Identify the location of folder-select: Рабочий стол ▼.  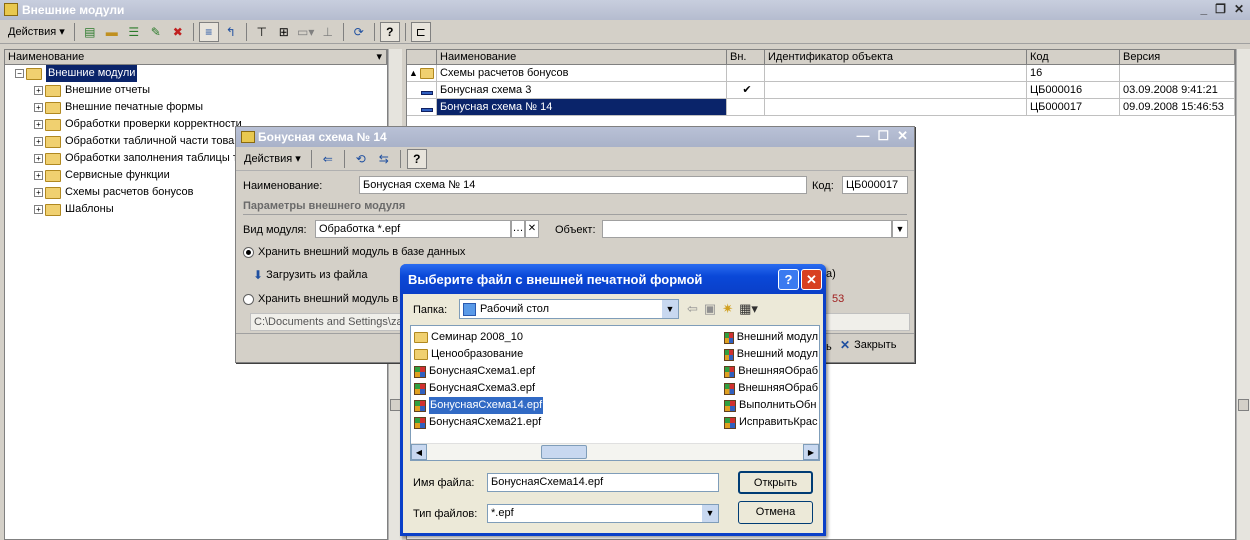
(569, 309).